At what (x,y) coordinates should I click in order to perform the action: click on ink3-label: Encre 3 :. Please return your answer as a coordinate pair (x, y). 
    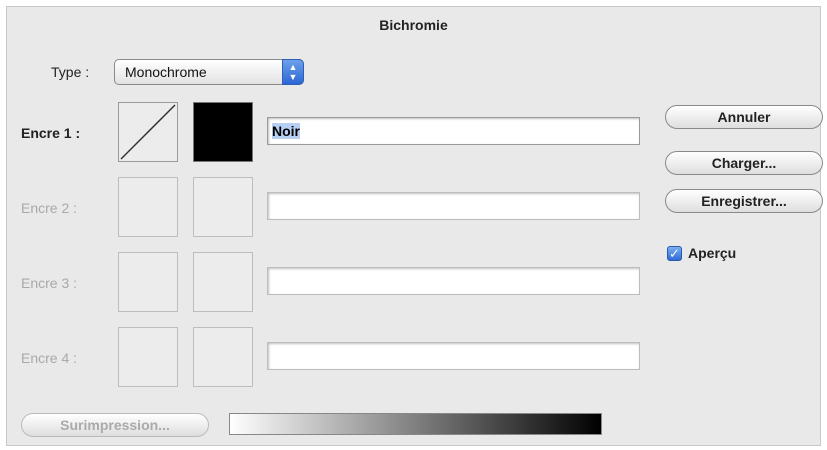
    Looking at the image, I should click on (49, 283).